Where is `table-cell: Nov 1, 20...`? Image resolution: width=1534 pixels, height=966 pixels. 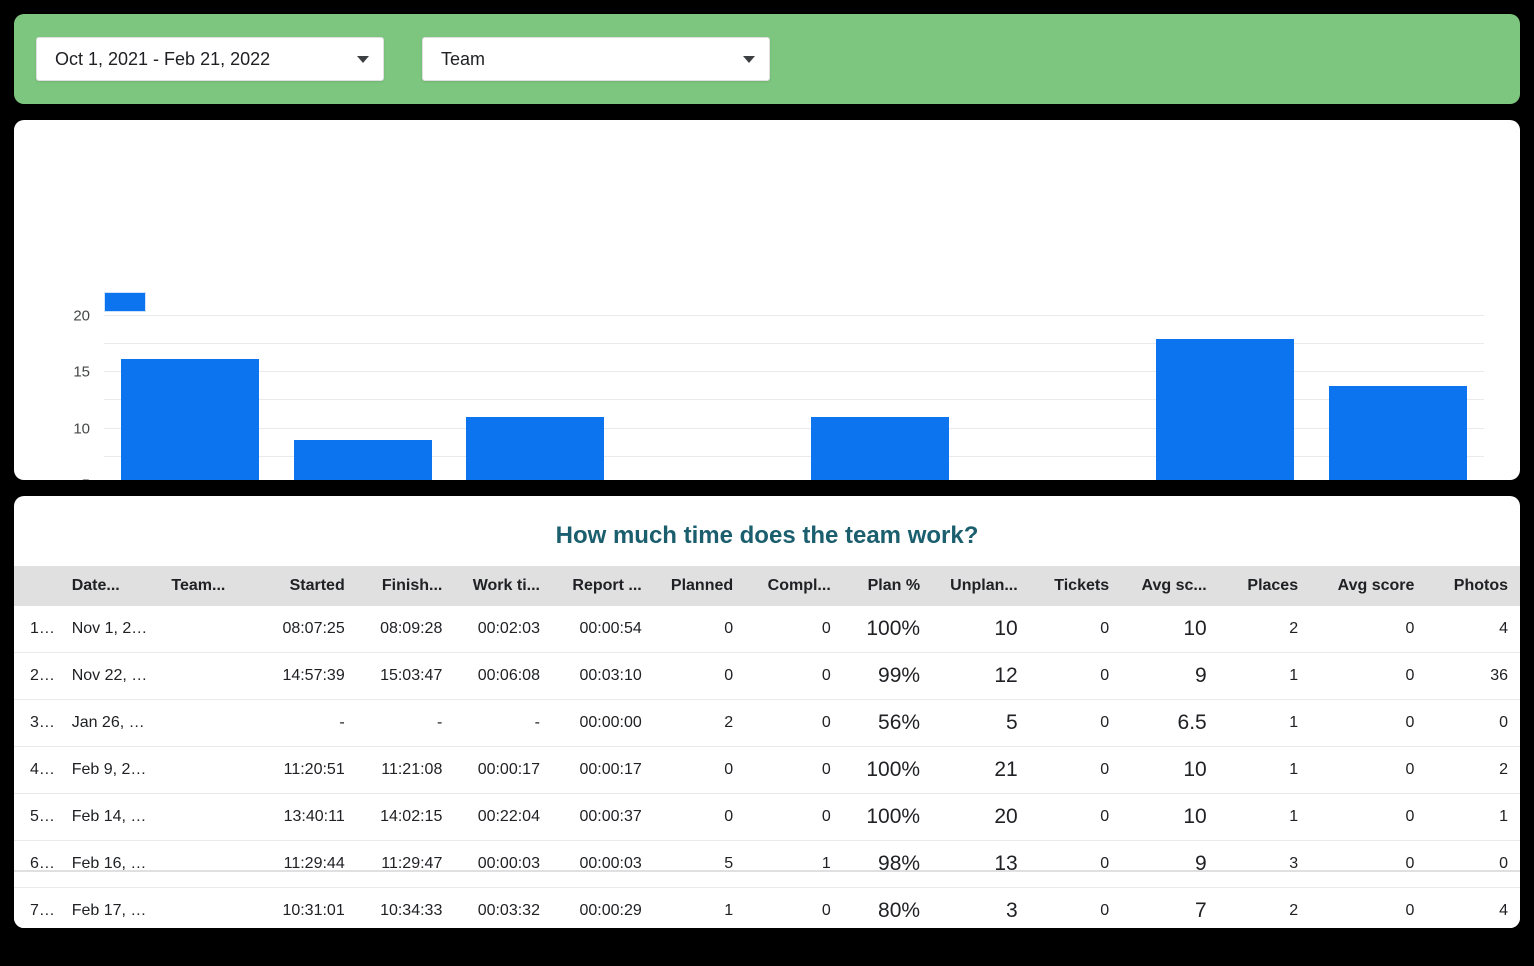 table-cell: Nov 1, 20... is located at coordinates (109, 629).